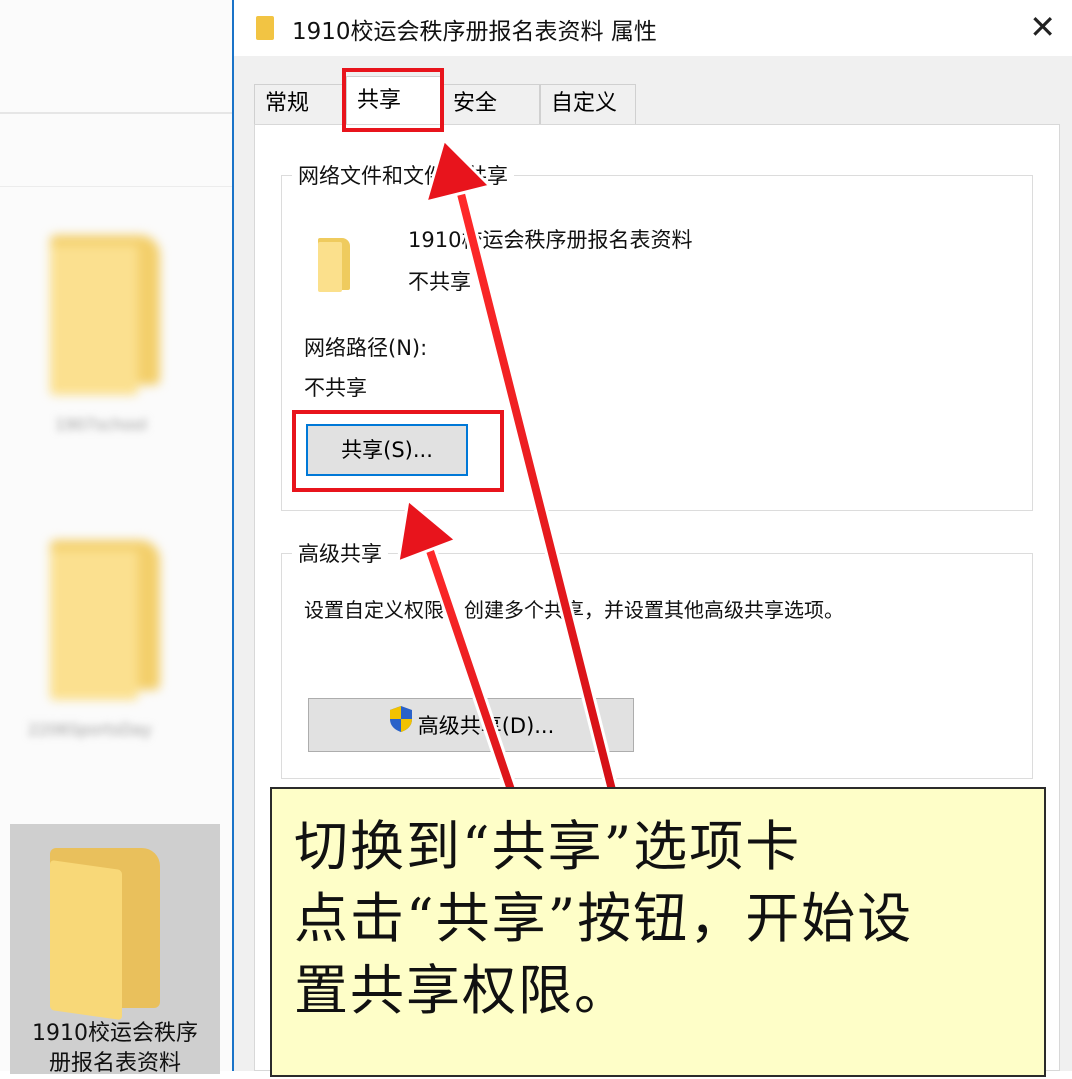 The width and height of the screenshot is (1072, 1079). What do you see at coordinates (521, 467) in the screenshot?
I see `arrow-to-share-tab` at bounding box center [521, 467].